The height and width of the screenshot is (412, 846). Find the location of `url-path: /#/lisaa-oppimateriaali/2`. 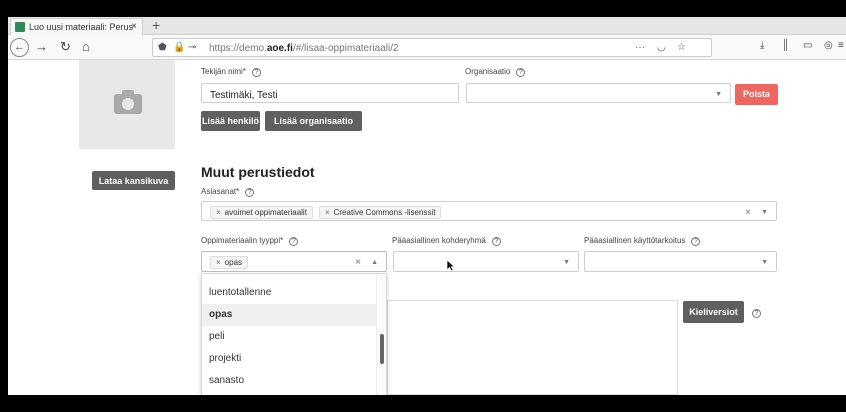

url-path: /#/lisaa-oppimateriaali/2 is located at coordinates (345, 48).